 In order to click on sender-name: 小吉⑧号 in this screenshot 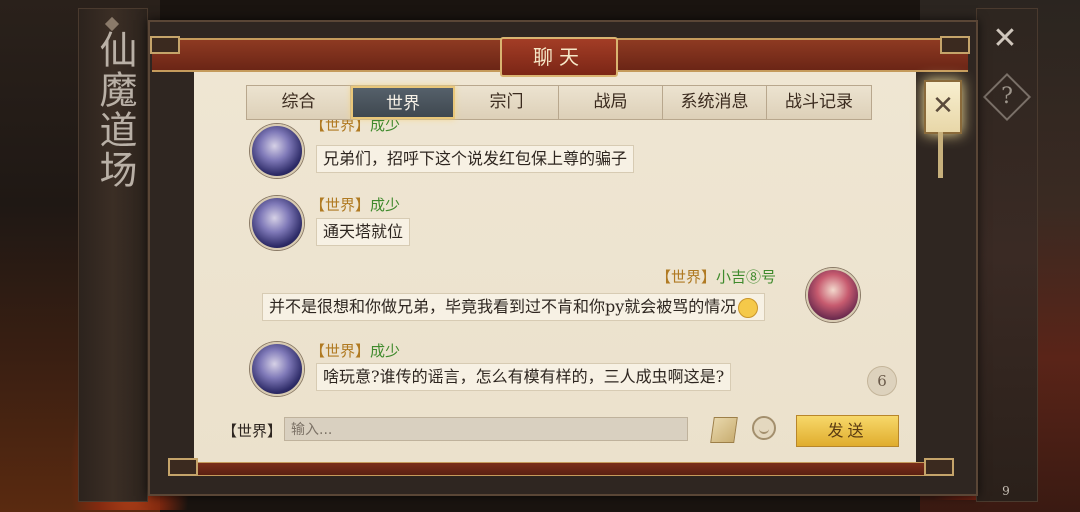, I will do `click(746, 277)`.